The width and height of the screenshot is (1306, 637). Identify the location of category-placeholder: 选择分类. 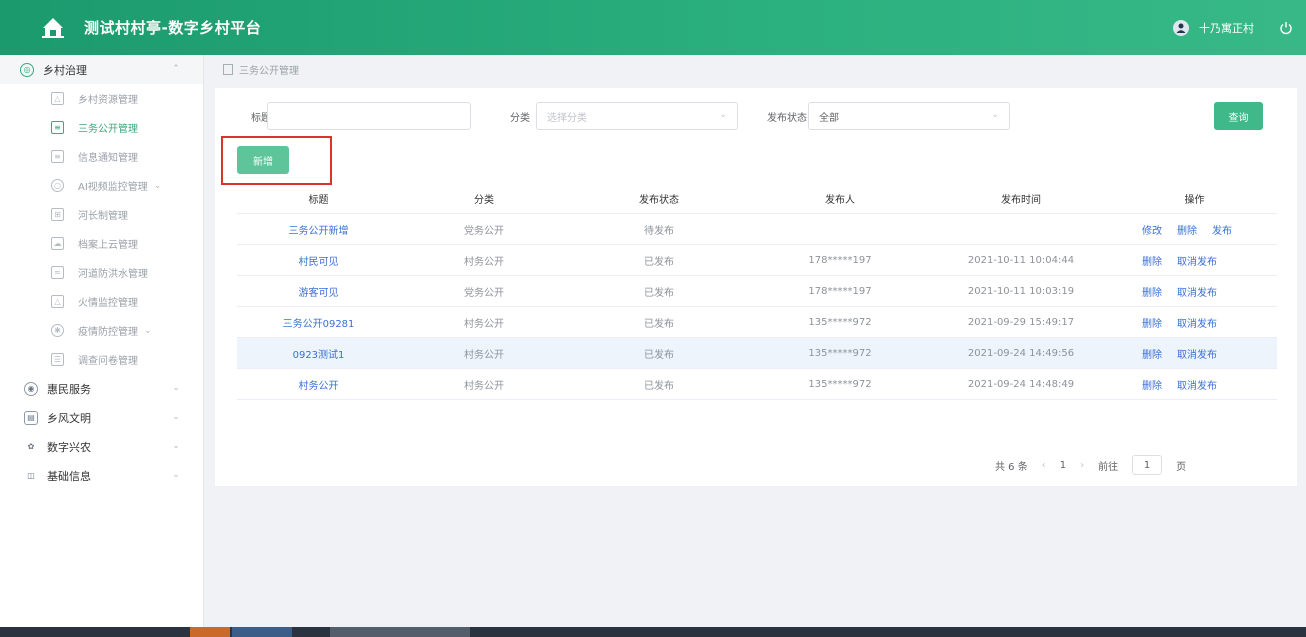
(567, 118).